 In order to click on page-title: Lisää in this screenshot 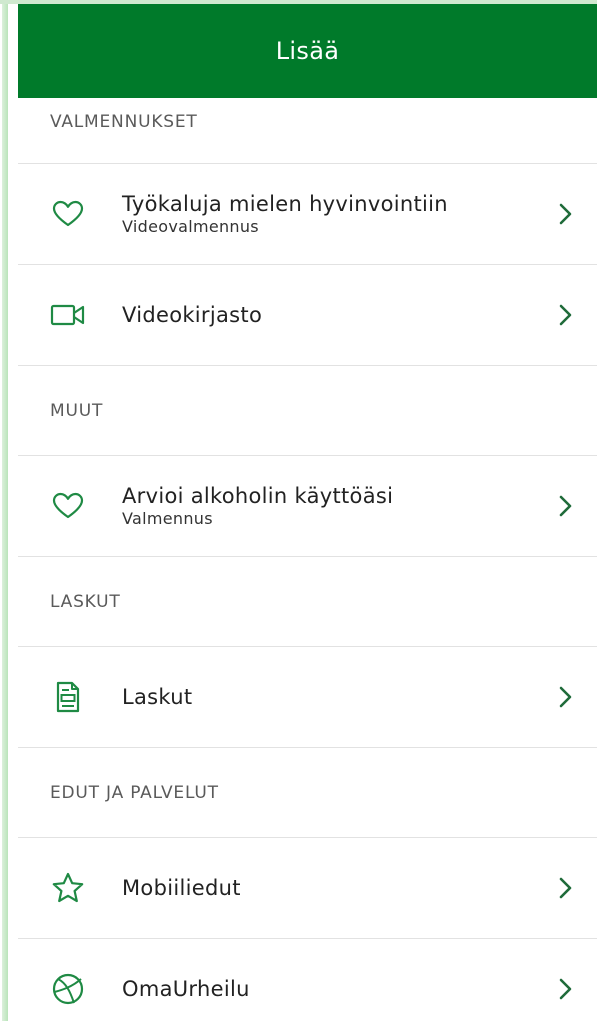, I will do `click(307, 51)`.